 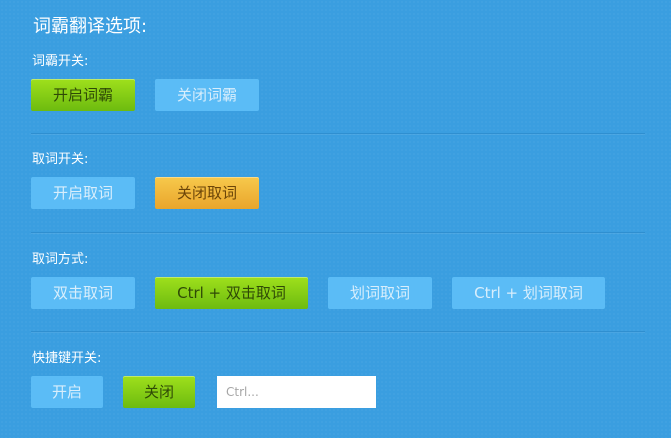 I want to click on select-text-pick-button: 划词取词, so click(x=380, y=293).